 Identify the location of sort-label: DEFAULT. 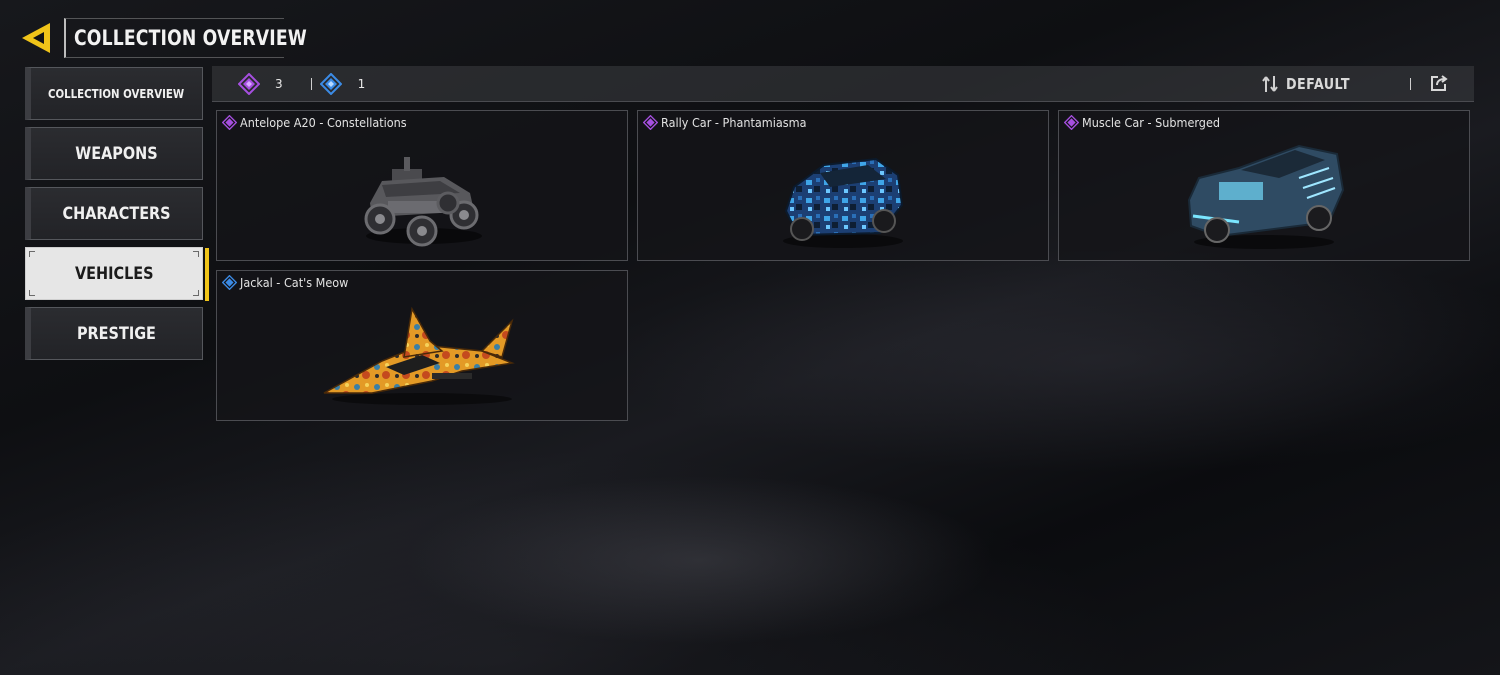
(1318, 84).